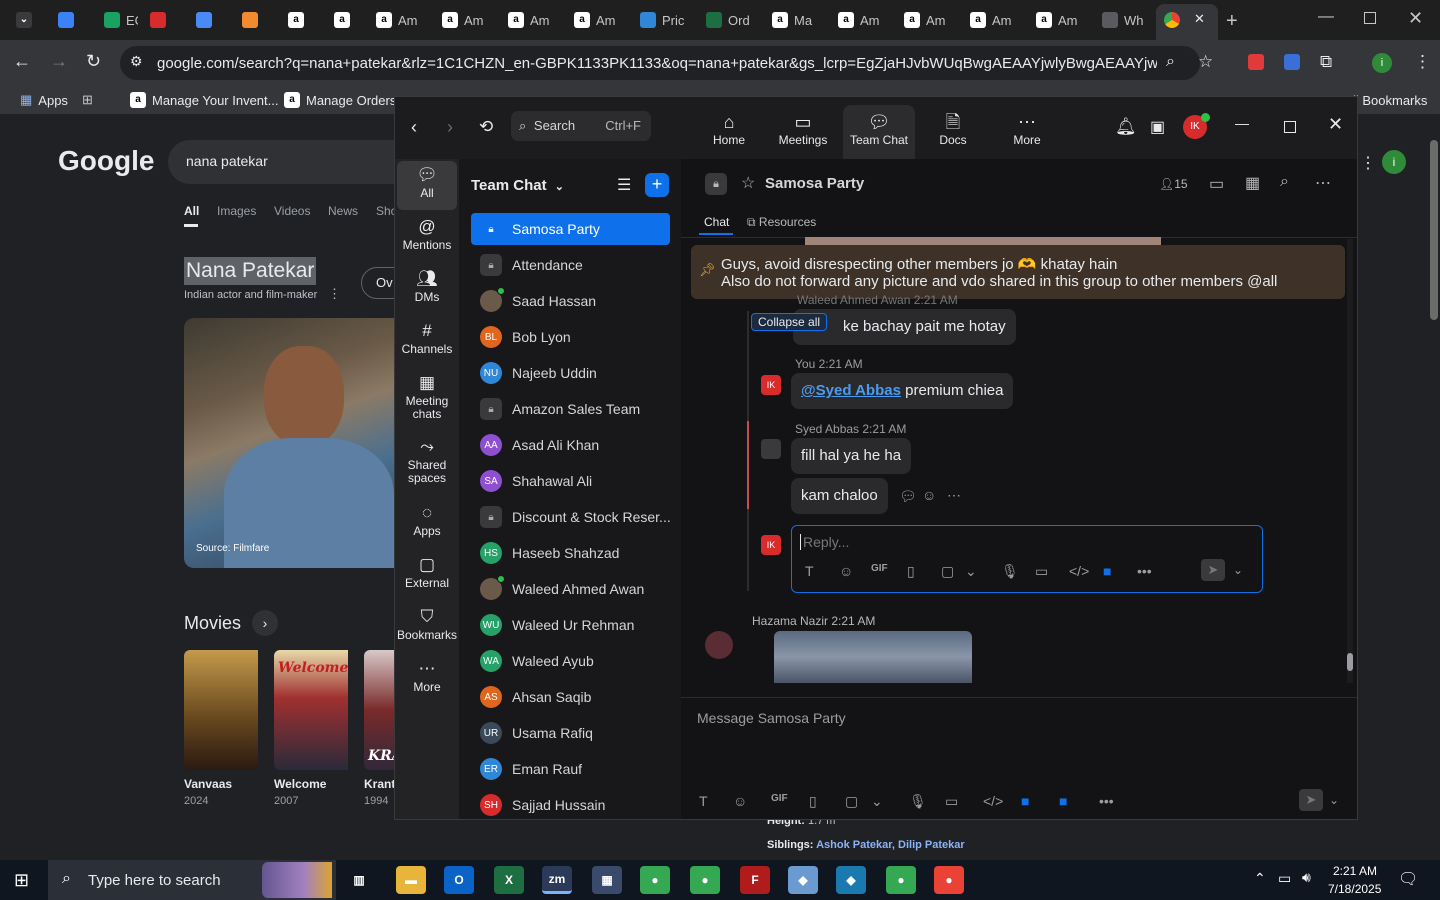 This screenshot has height=900, width=1440. What do you see at coordinates (781, 222) in the screenshot?
I see `tab-resources: ⧉ Resources` at bounding box center [781, 222].